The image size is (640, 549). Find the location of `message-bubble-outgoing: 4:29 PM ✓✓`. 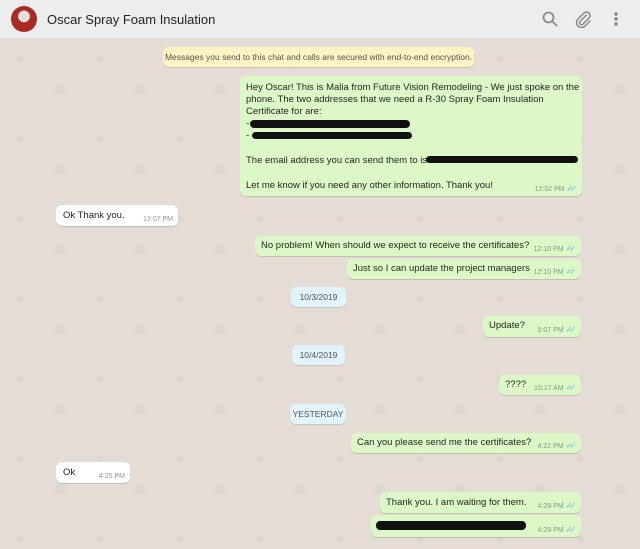

message-bubble-outgoing: 4:29 PM ✓✓ is located at coordinates (476, 526).